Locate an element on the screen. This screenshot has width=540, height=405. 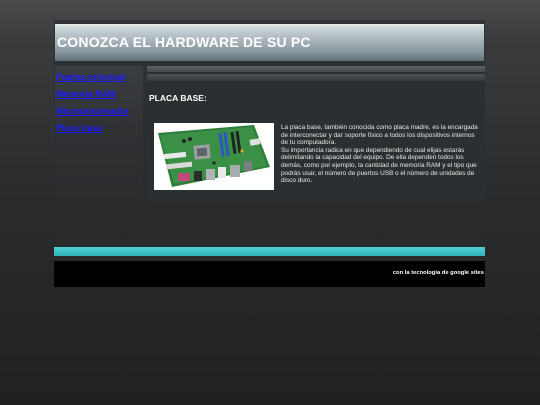
site-footer: con la tecnología de google sites is located at coordinates (269, 274).